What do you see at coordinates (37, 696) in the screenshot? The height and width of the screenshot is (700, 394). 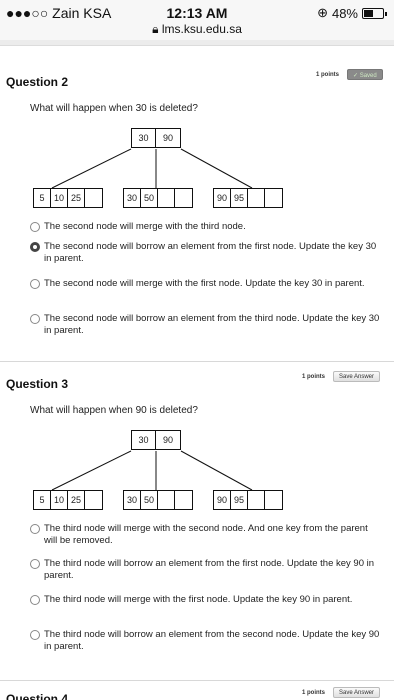 I see `question-title: Question 4` at bounding box center [37, 696].